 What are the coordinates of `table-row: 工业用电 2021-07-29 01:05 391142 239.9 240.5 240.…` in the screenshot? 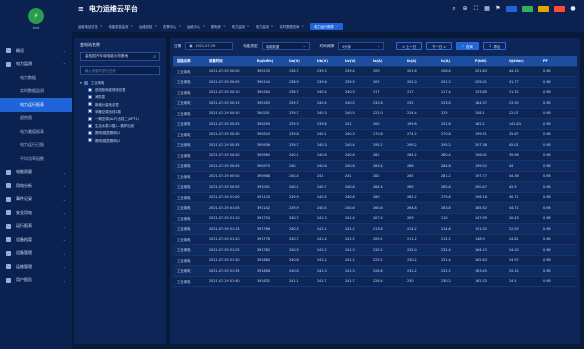 It's located at (375, 208).